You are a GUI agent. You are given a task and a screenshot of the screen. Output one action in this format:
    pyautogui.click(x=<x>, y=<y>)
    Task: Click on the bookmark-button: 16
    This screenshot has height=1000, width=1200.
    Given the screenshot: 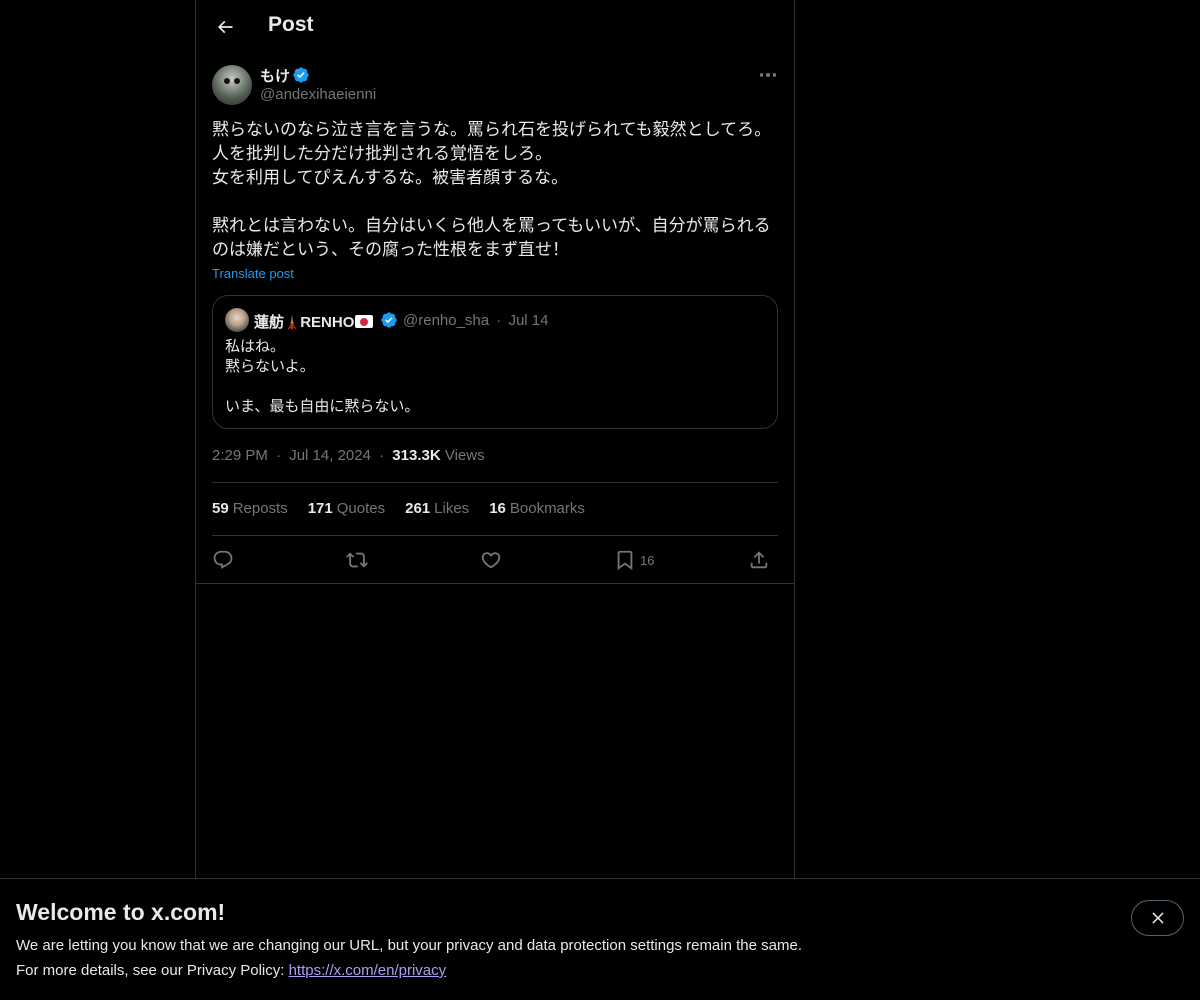 What is the action you would take?
    pyautogui.click(x=634, y=560)
    